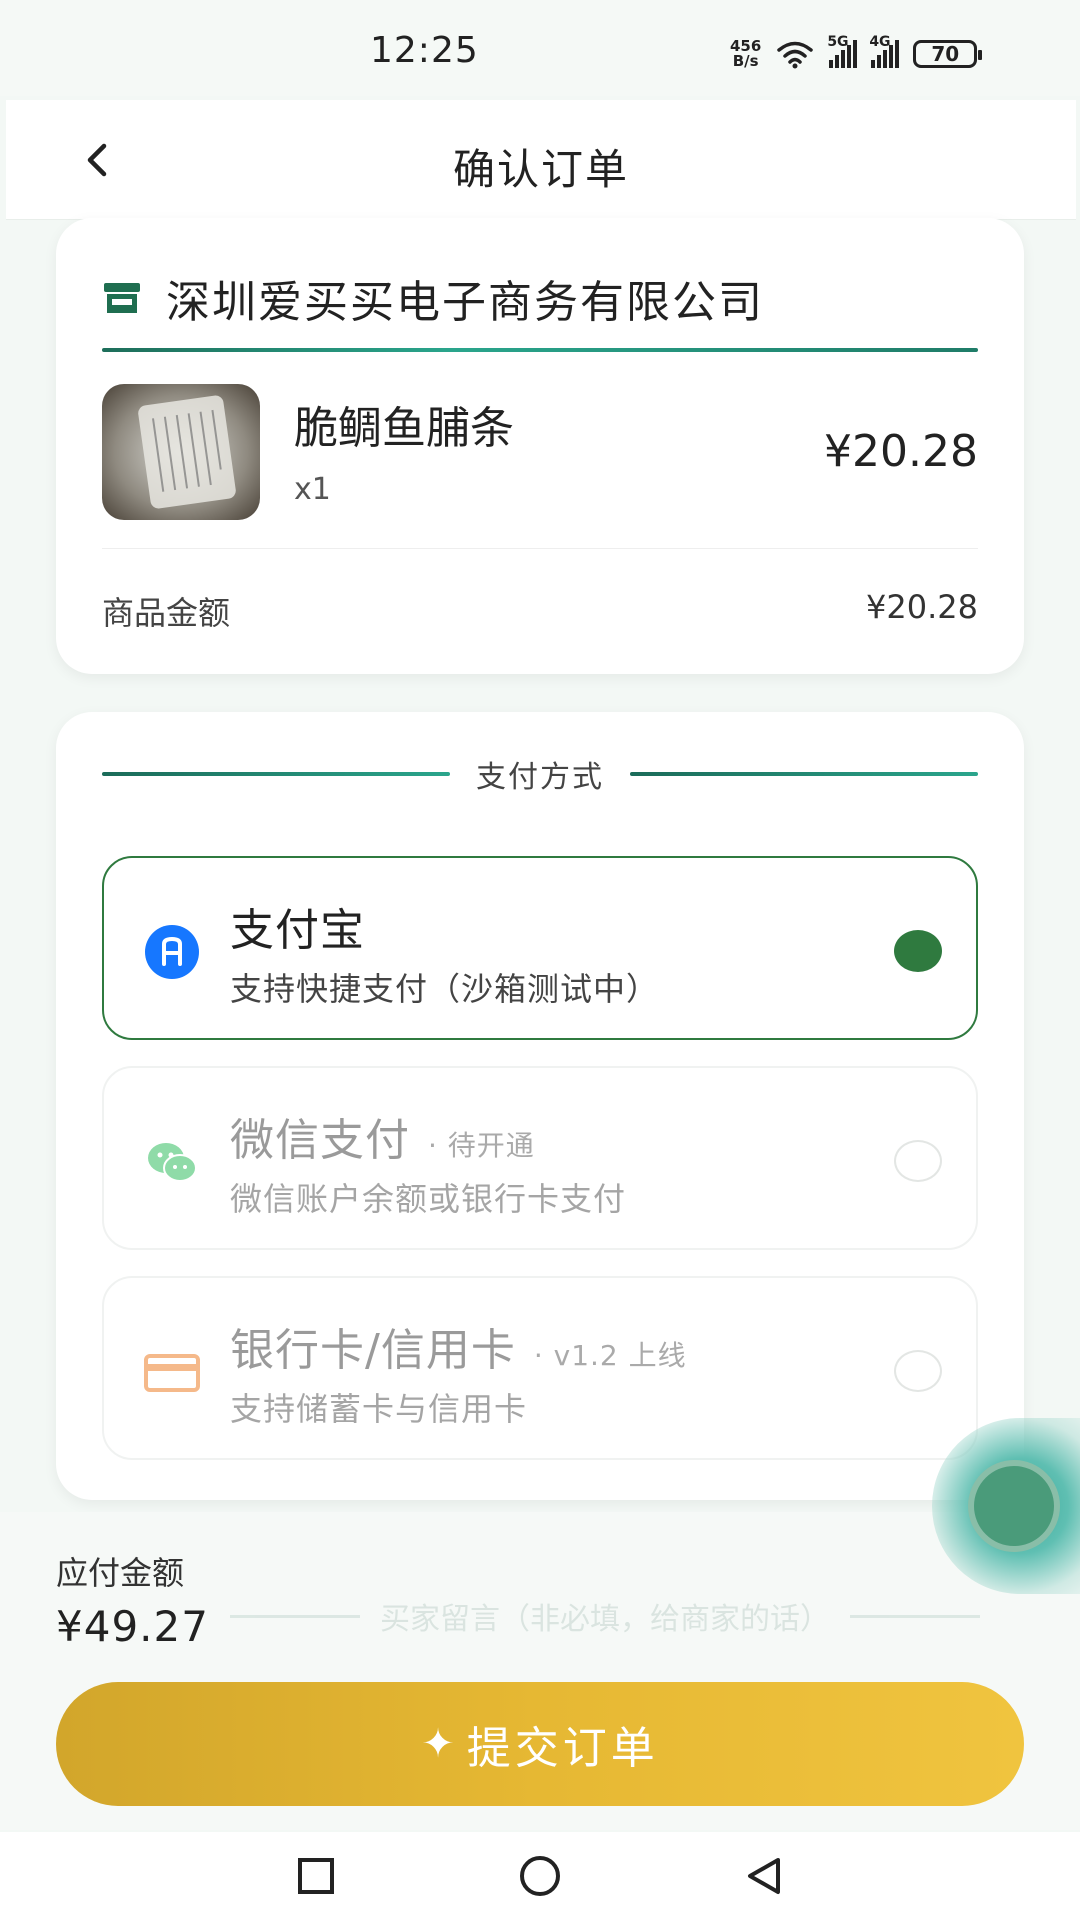  I want to click on remark-hint-text: 买家留言（非必填，给商家的话）, so click(605, 1619).